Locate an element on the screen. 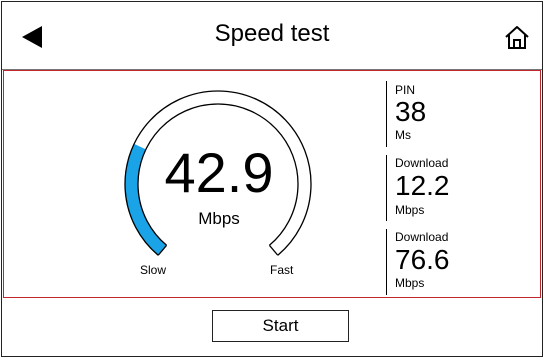 This screenshot has width=547, height=361. speed-value: 42.9 is located at coordinates (219, 172).